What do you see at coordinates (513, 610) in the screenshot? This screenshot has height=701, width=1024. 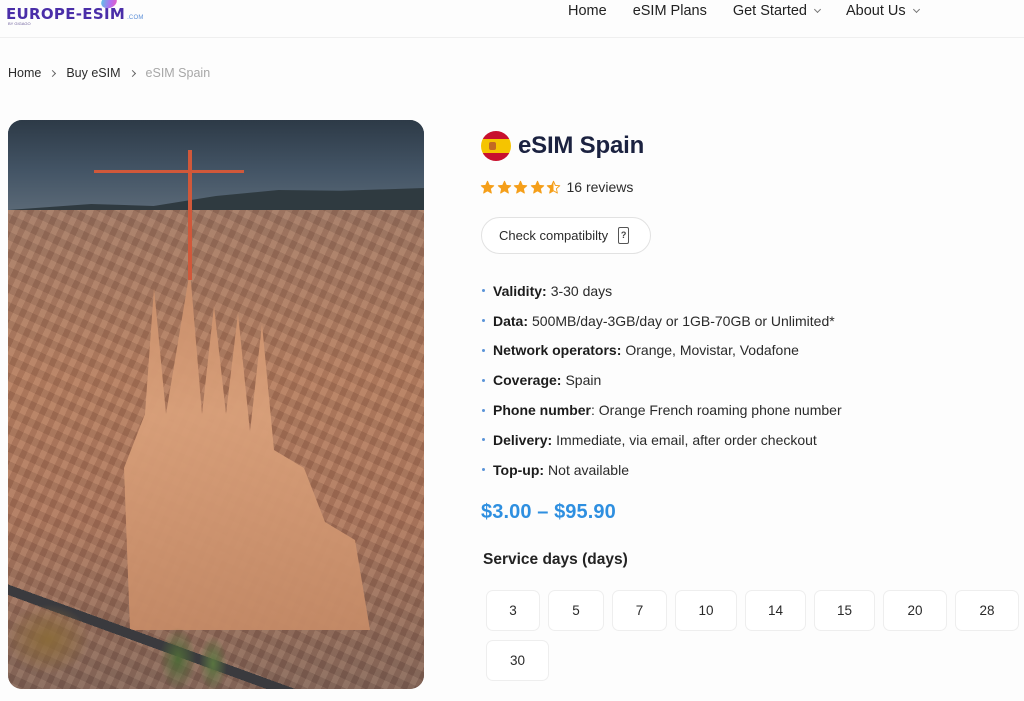 I see `service-days-option-3: 3` at bounding box center [513, 610].